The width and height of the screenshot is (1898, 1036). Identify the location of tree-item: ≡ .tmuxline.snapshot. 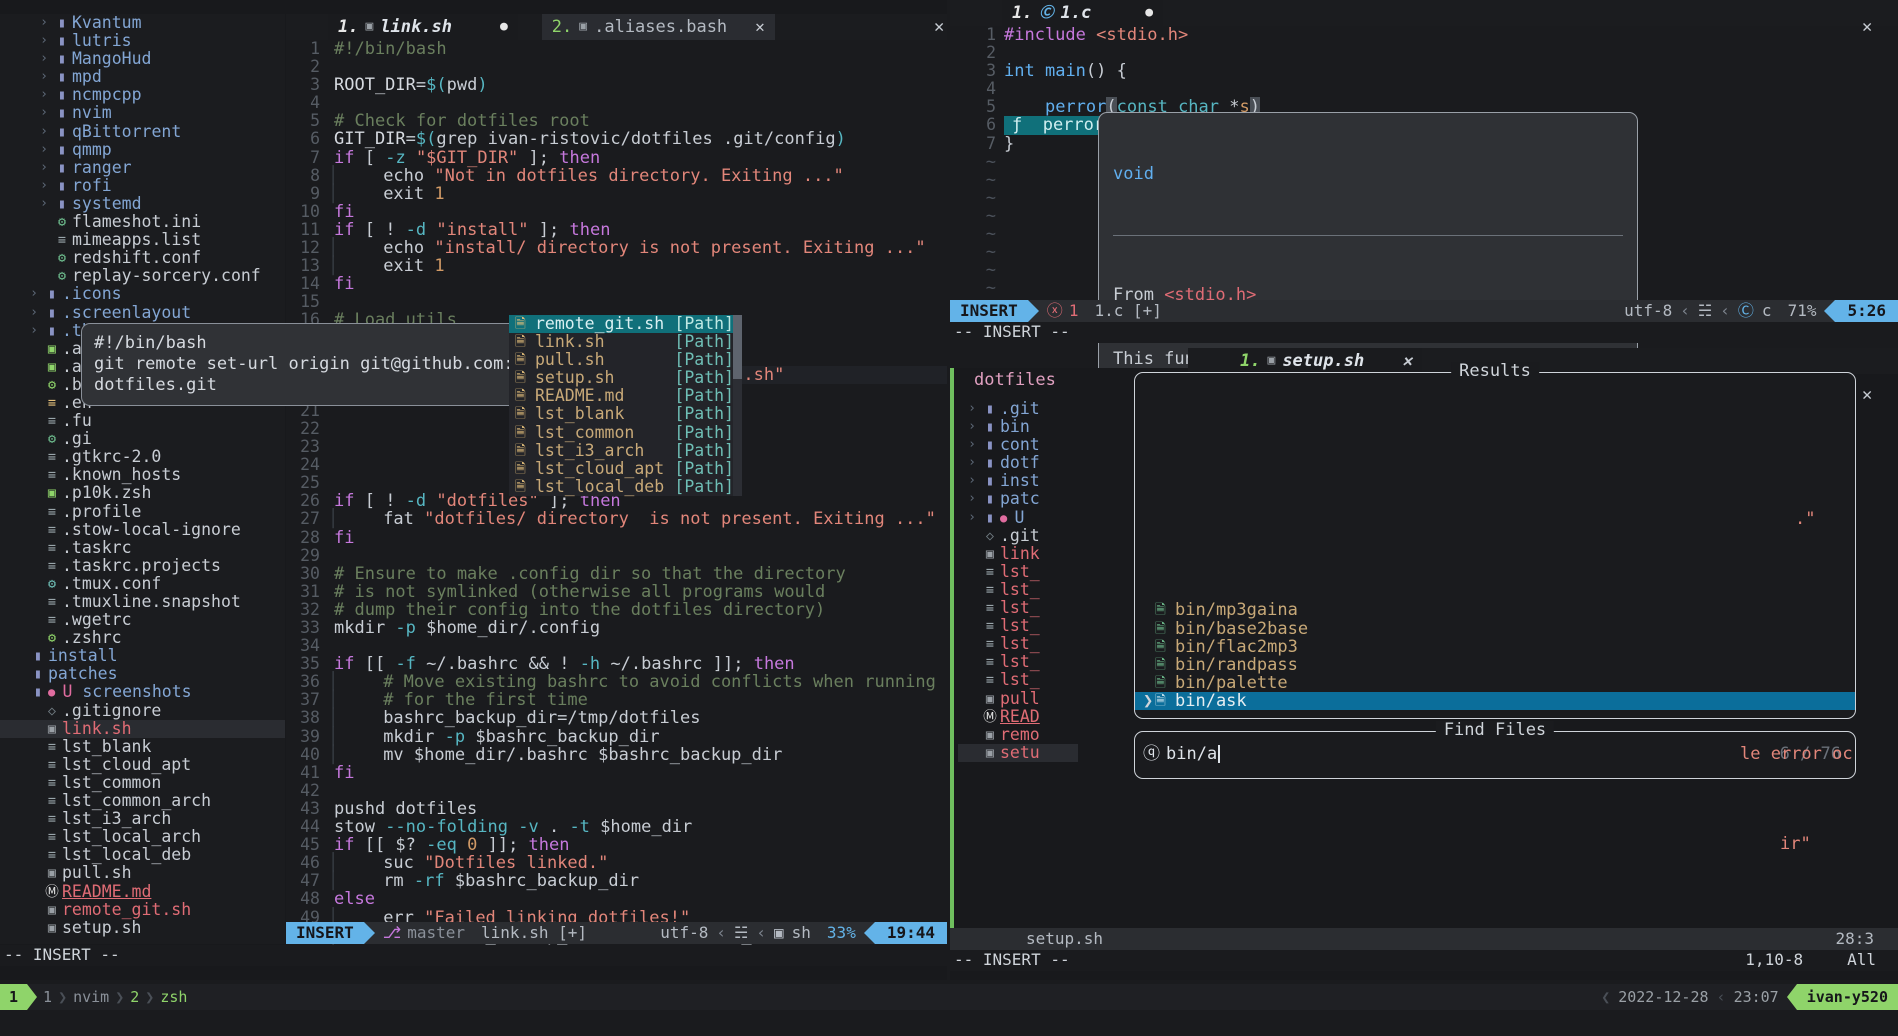
(142, 601).